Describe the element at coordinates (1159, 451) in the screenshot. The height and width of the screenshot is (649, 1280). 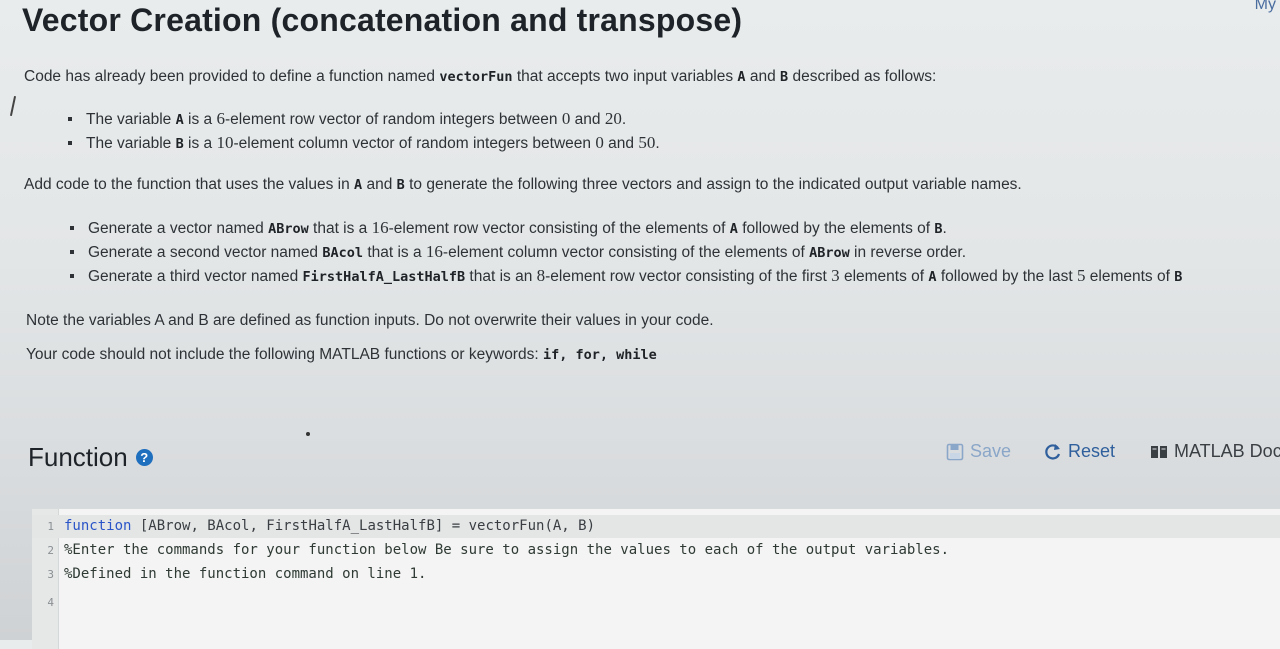
I see `book-icon` at that location.